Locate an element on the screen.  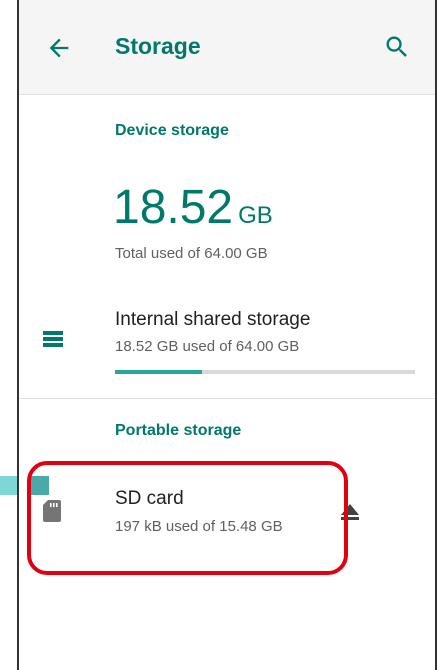
internal-storage-title: Internal shared storage is located at coordinates (213, 319).